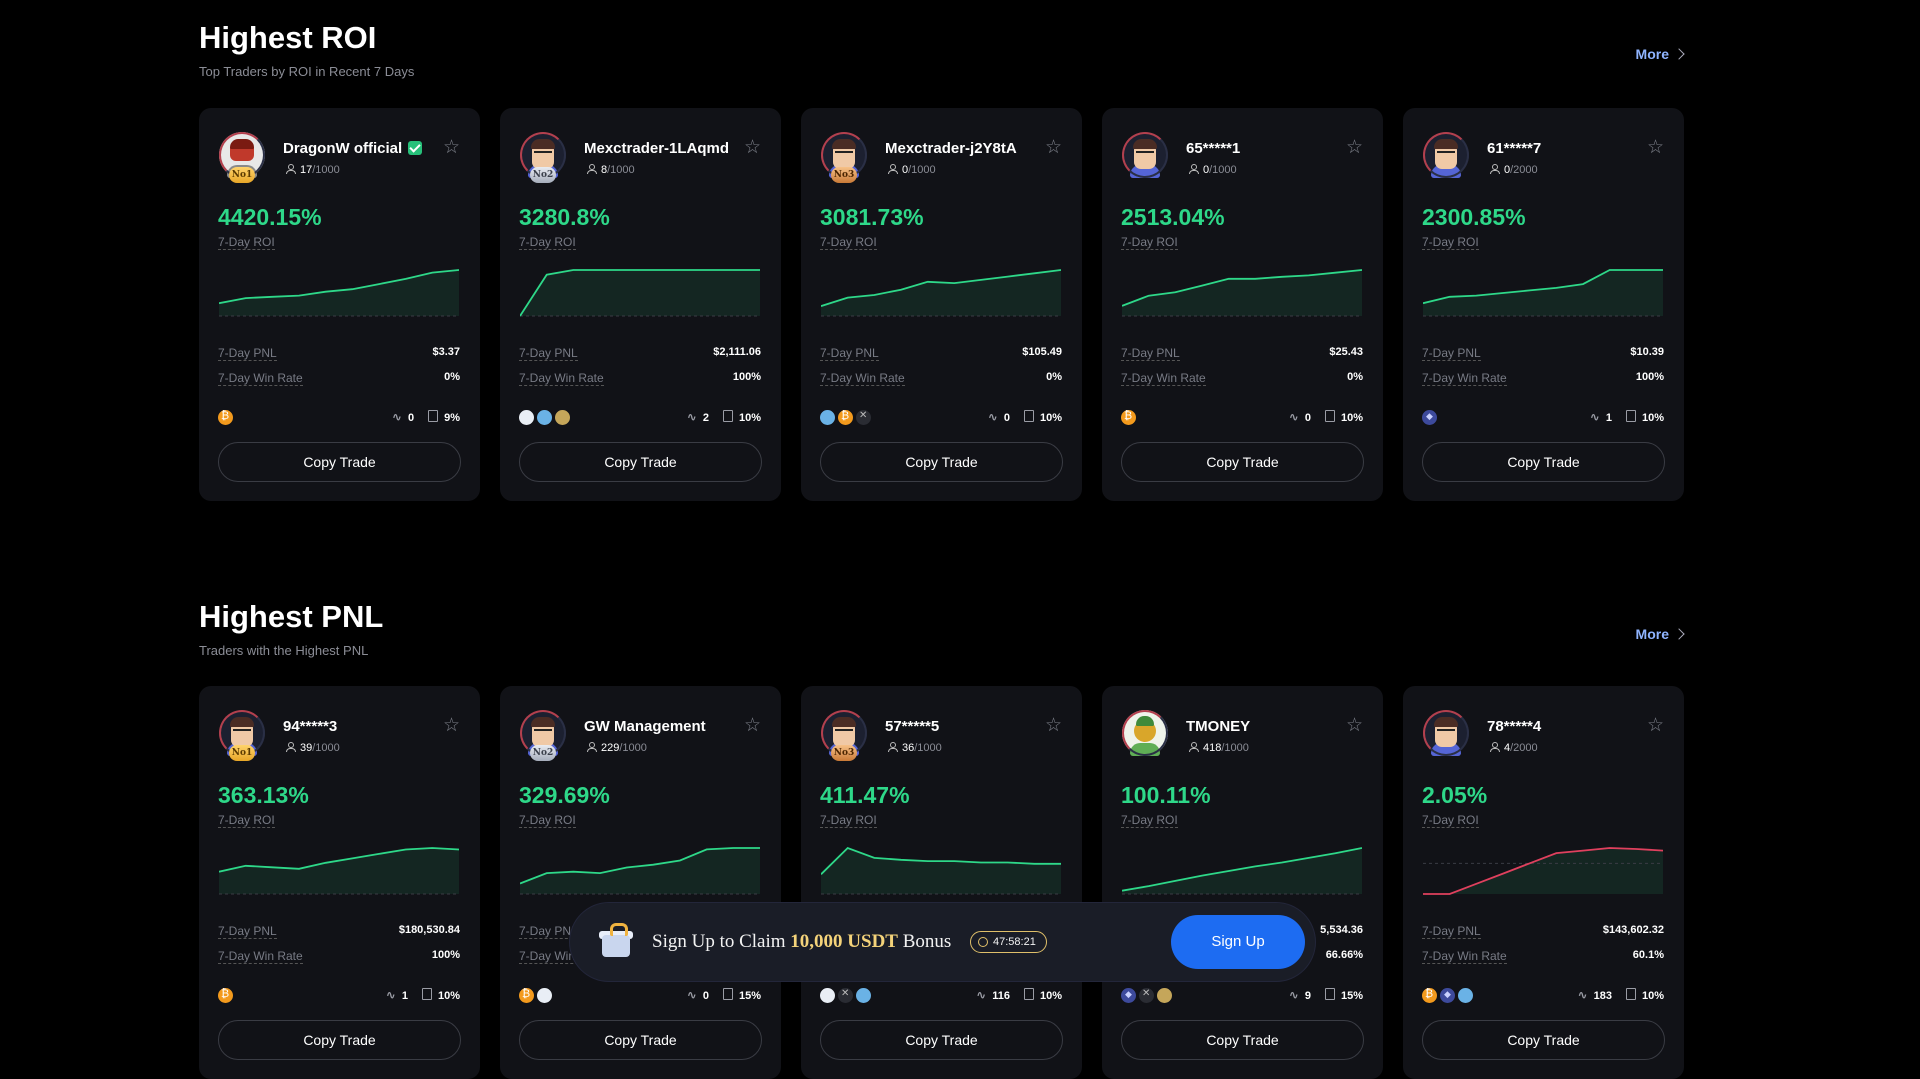 This screenshot has width=1920, height=1079. I want to click on countdown-timer: 47:58:21, so click(1008, 942).